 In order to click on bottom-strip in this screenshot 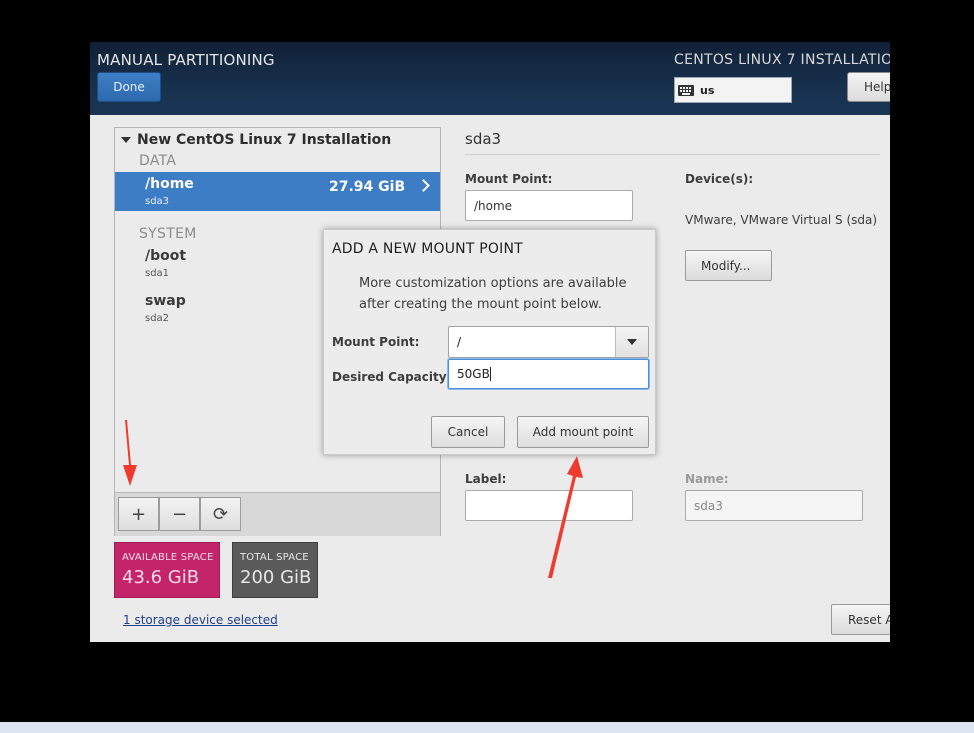, I will do `click(487, 727)`.